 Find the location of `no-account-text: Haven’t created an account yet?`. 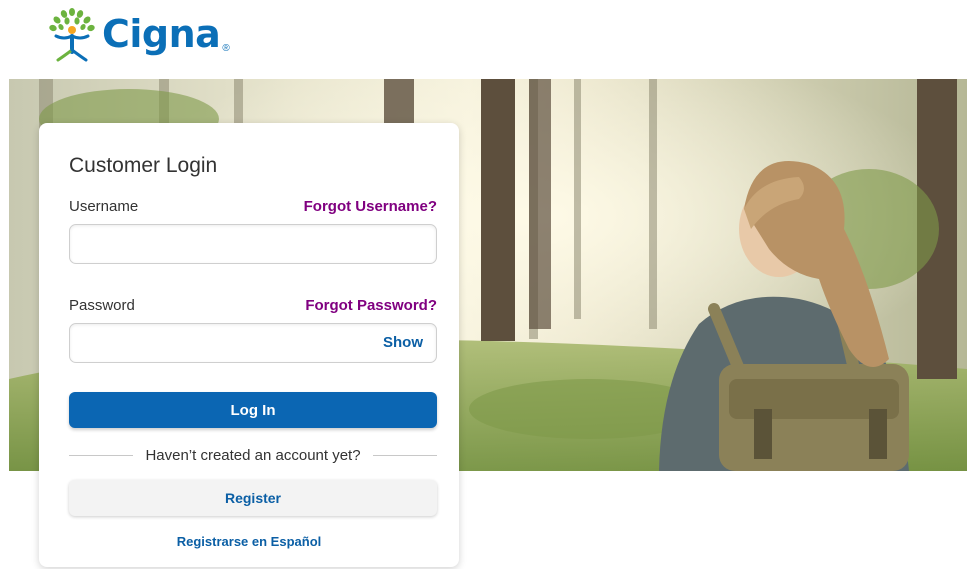

no-account-text: Haven’t created an account yet? is located at coordinates (253, 455).